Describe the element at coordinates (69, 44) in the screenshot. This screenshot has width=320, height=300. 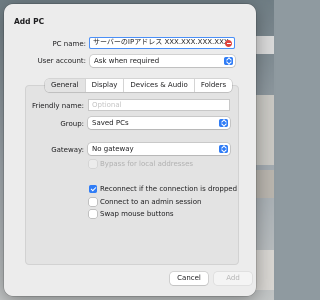
I see `pc-name-label: PC name:` at that location.